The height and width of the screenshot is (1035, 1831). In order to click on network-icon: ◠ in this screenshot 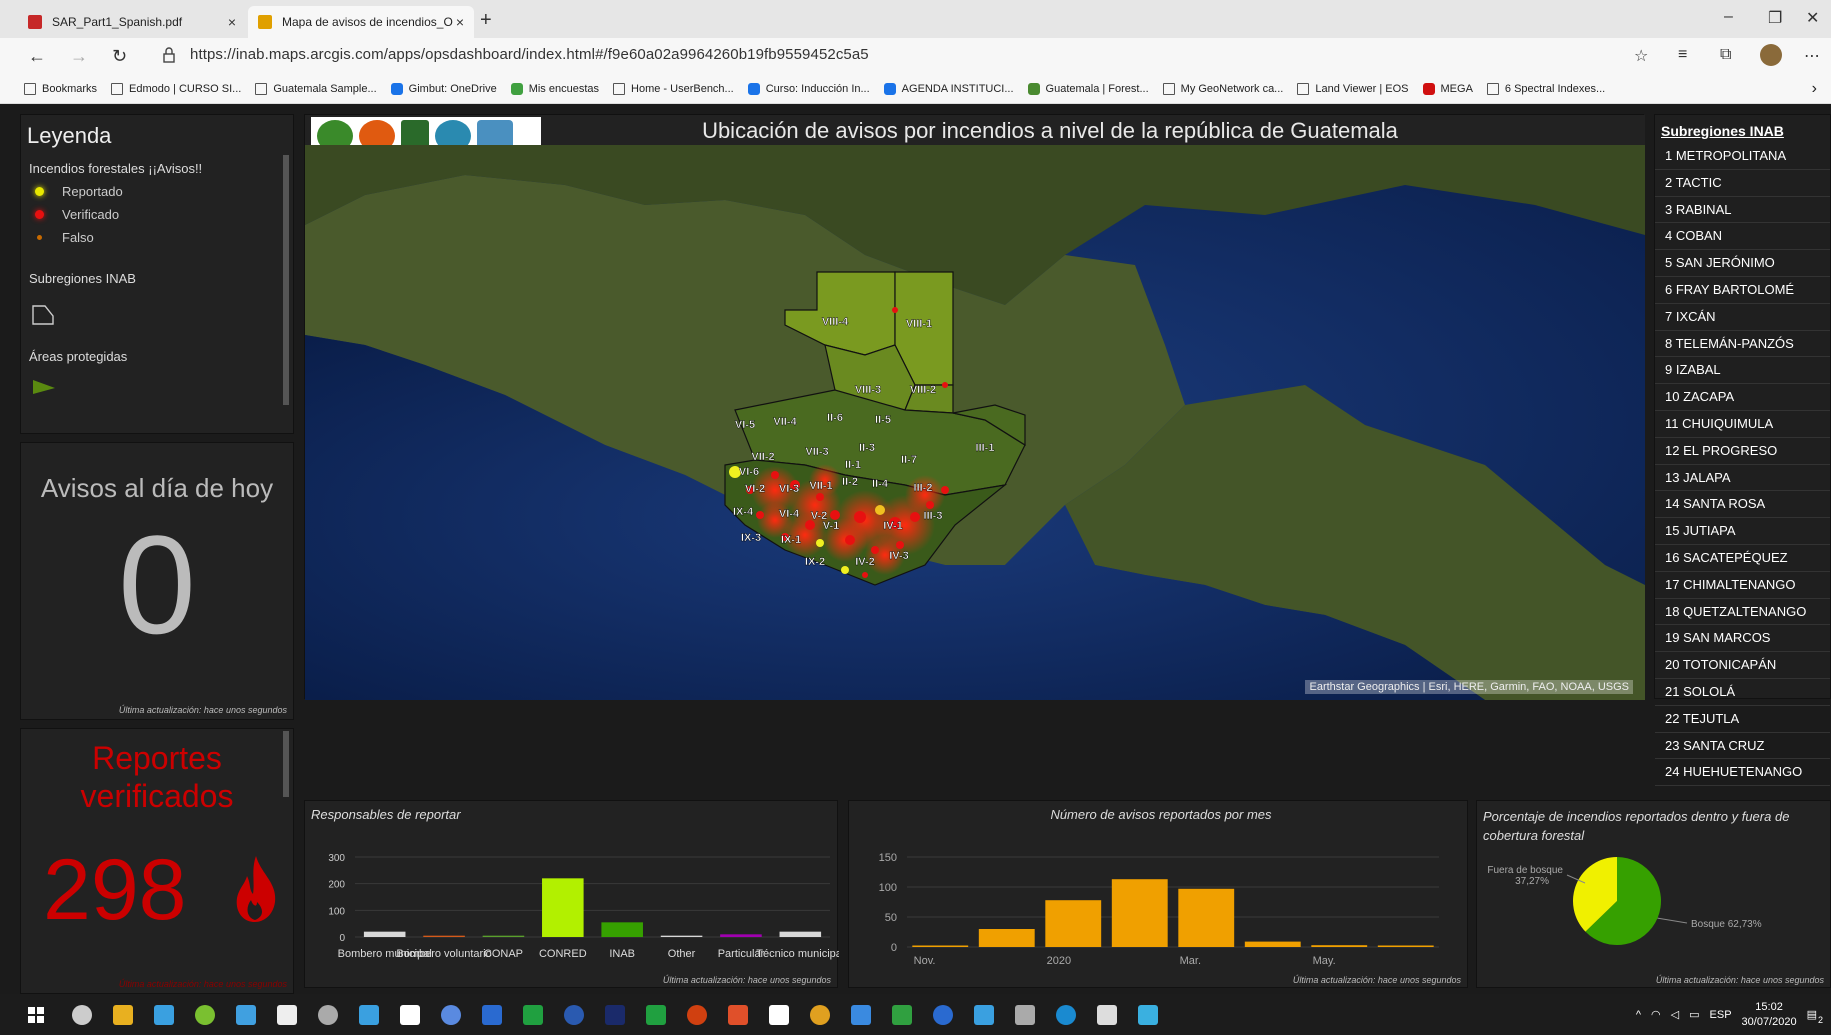, I will do `click(1656, 1014)`.